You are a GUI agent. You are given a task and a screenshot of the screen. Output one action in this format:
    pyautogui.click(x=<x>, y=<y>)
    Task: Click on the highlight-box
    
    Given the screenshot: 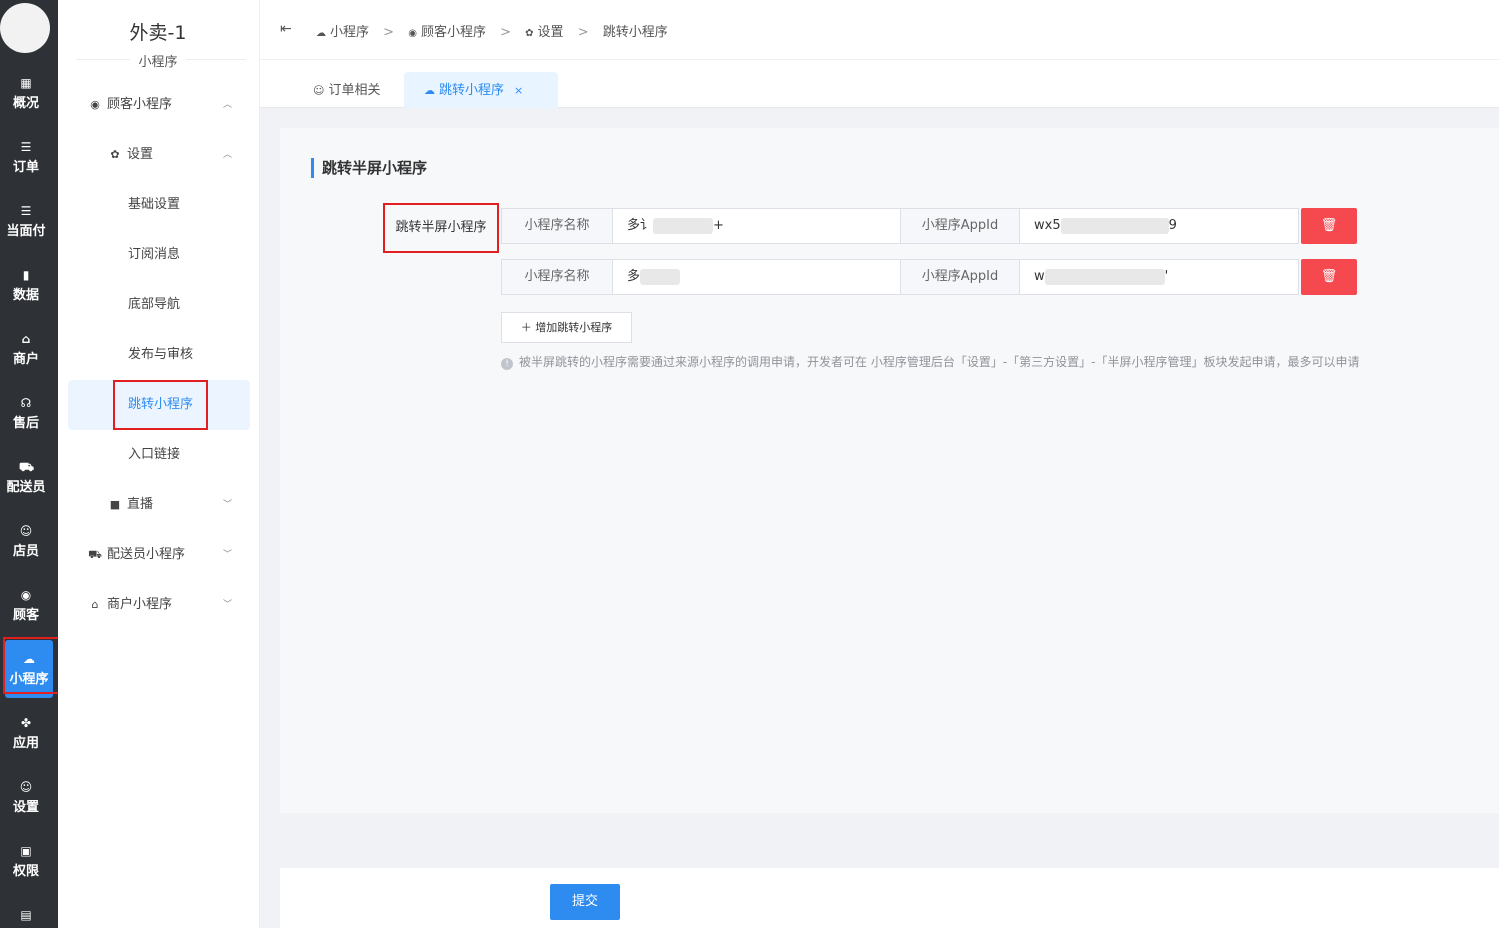 What is the action you would take?
    pyautogui.click(x=30, y=665)
    